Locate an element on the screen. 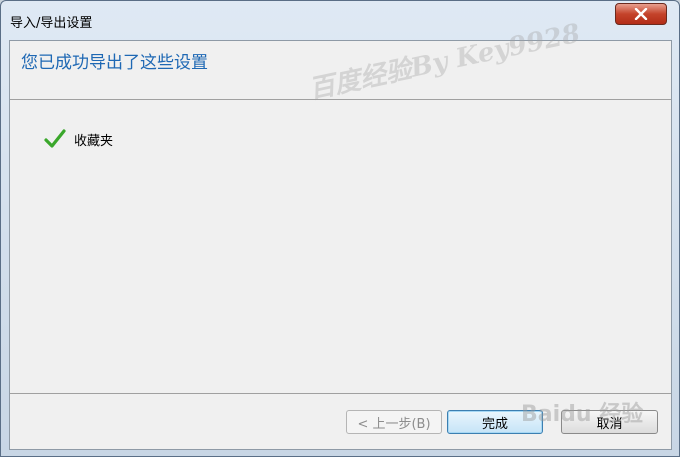  checkmark-icon is located at coordinates (55, 138).